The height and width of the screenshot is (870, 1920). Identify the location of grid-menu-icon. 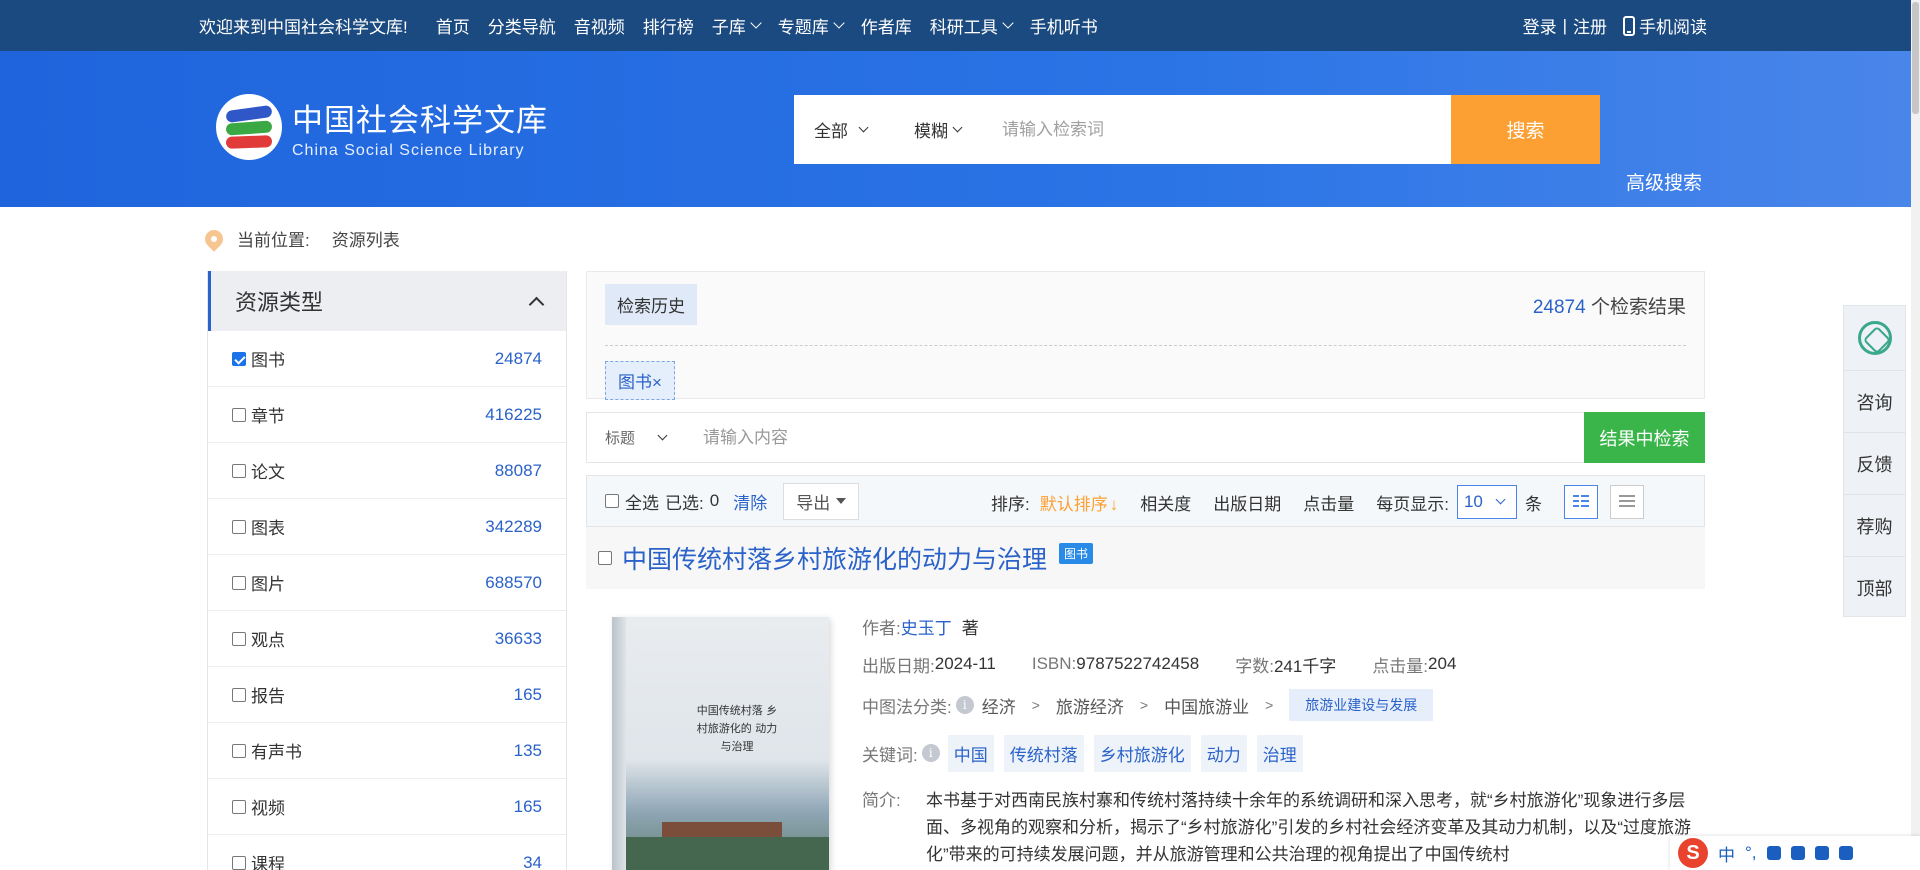
(1845, 853).